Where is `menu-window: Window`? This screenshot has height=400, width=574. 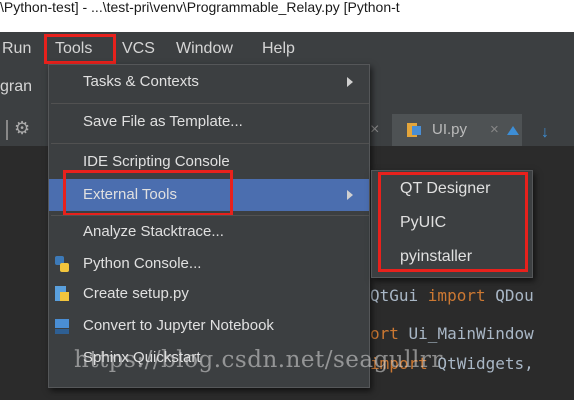
menu-window: Window is located at coordinates (204, 49).